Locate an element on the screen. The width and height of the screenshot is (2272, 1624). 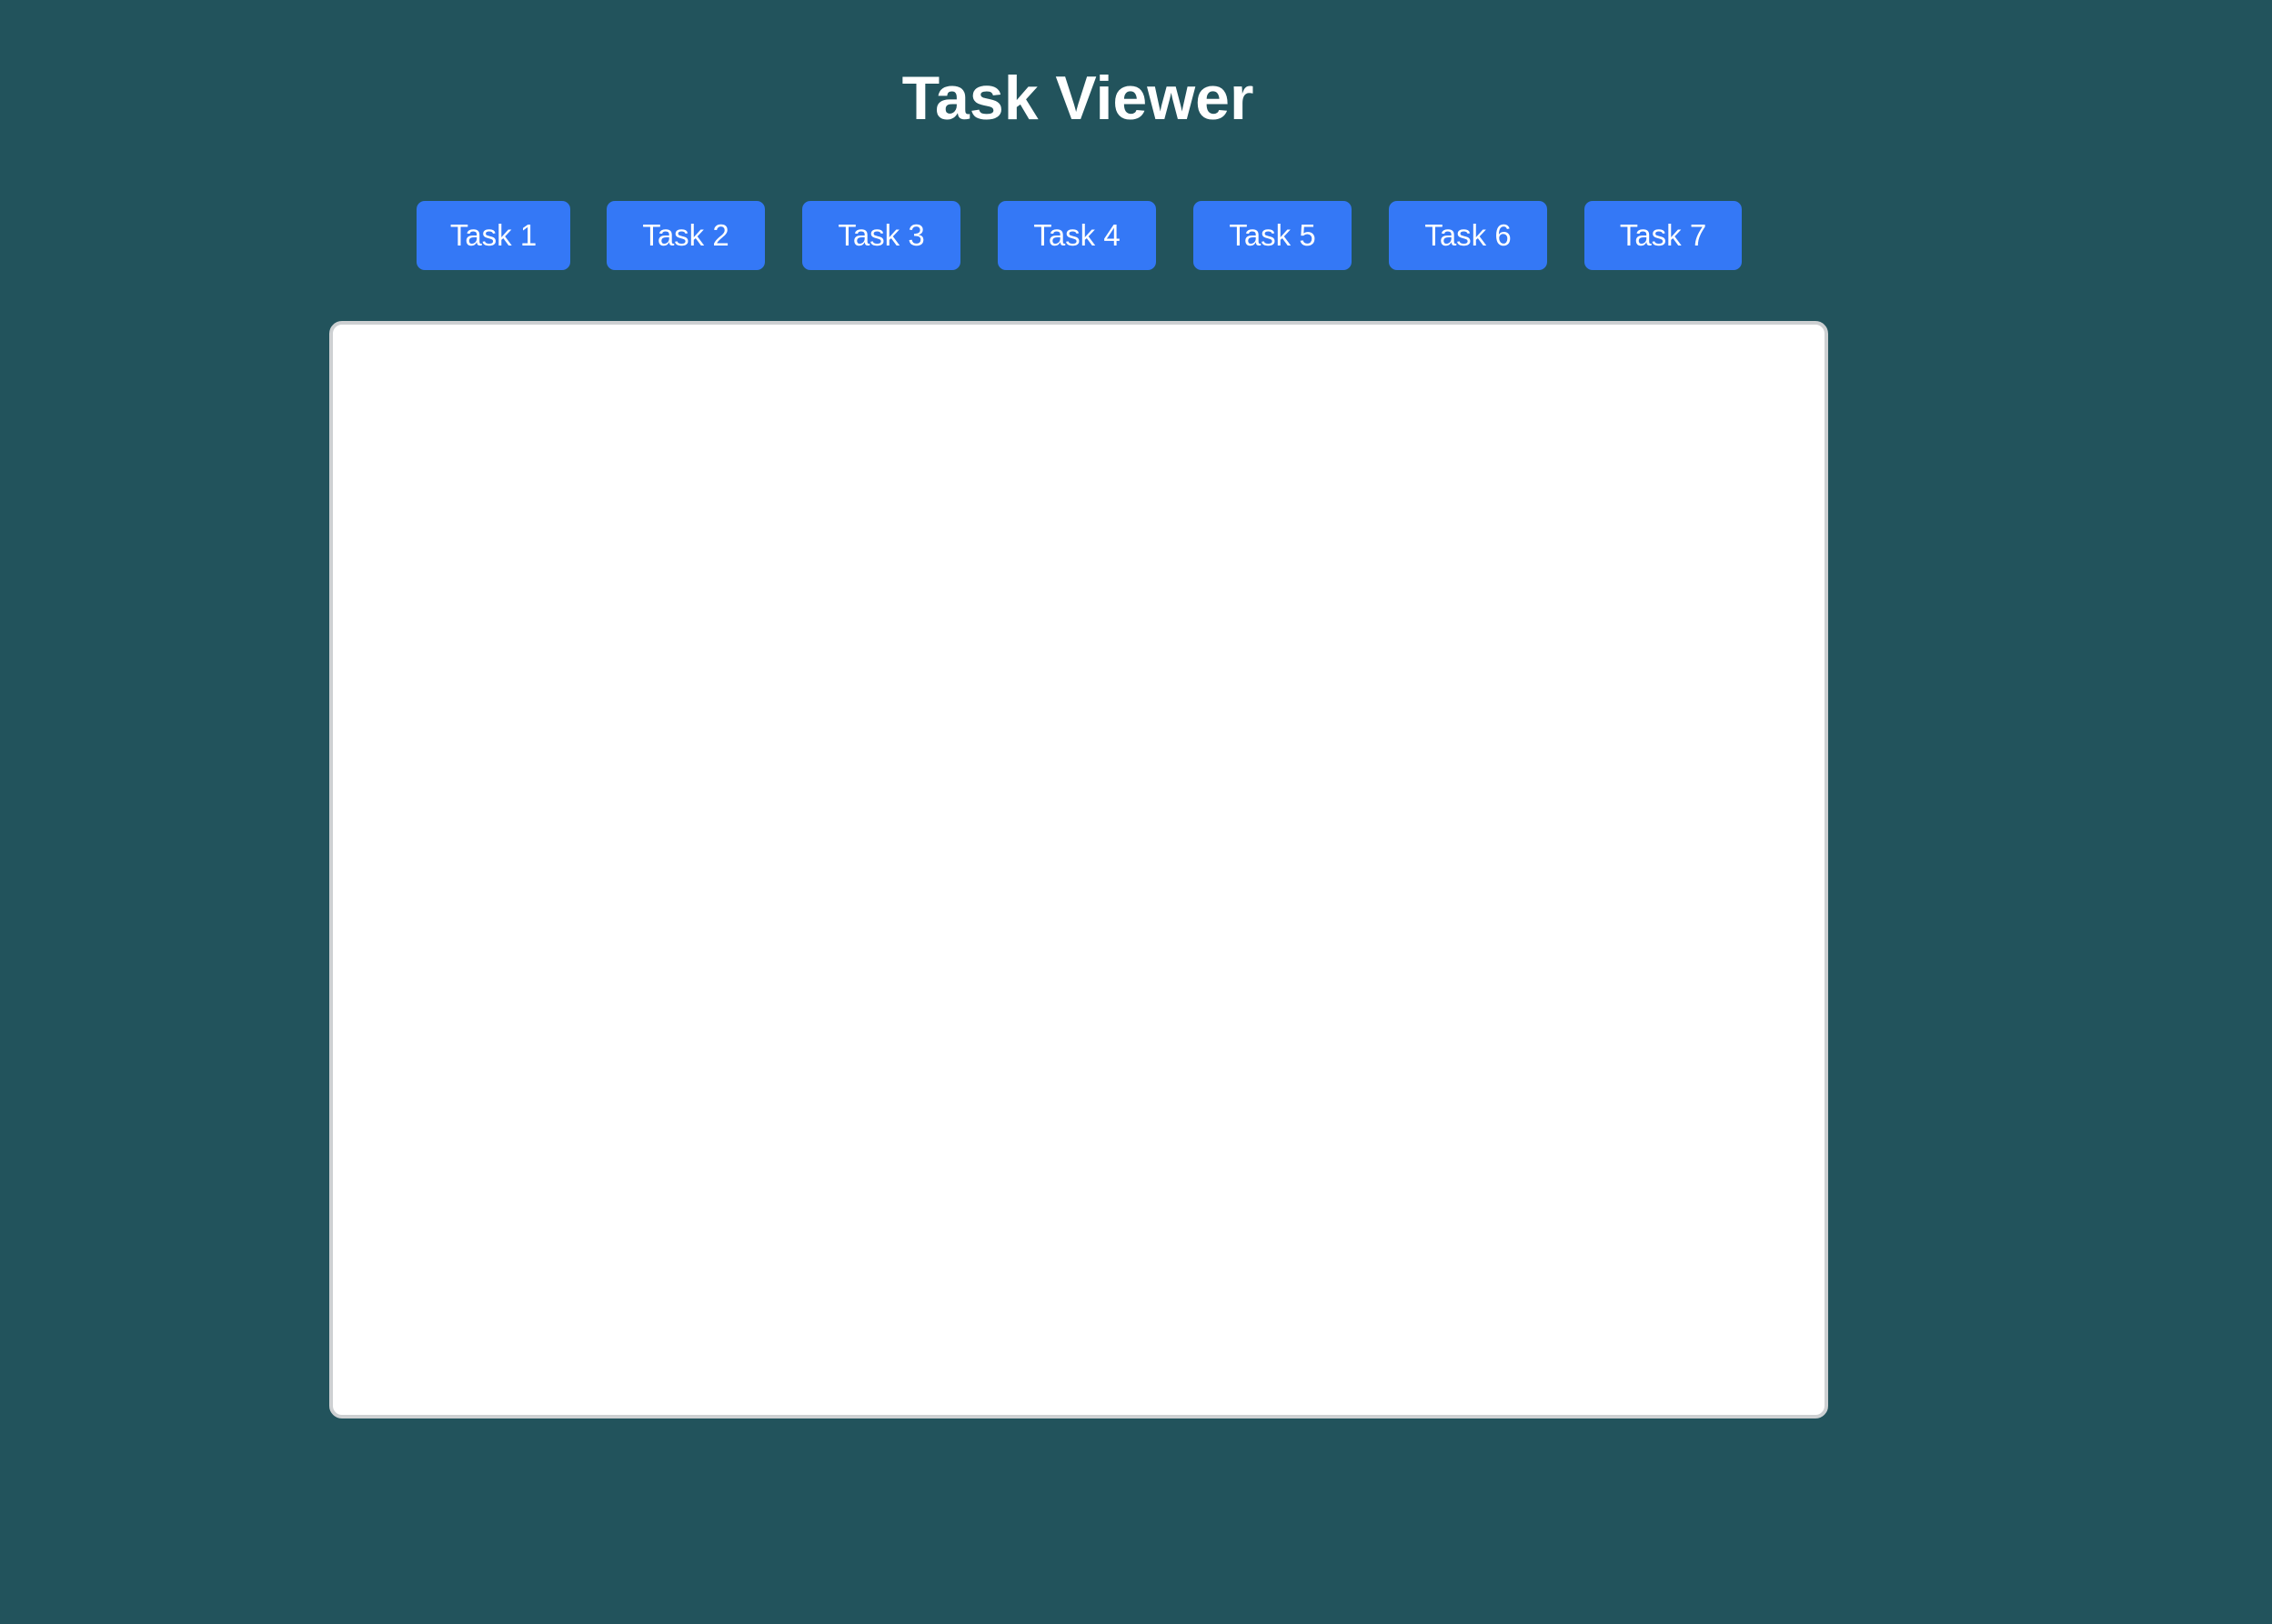
task-6-button: Task 6 is located at coordinates (1468, 235).